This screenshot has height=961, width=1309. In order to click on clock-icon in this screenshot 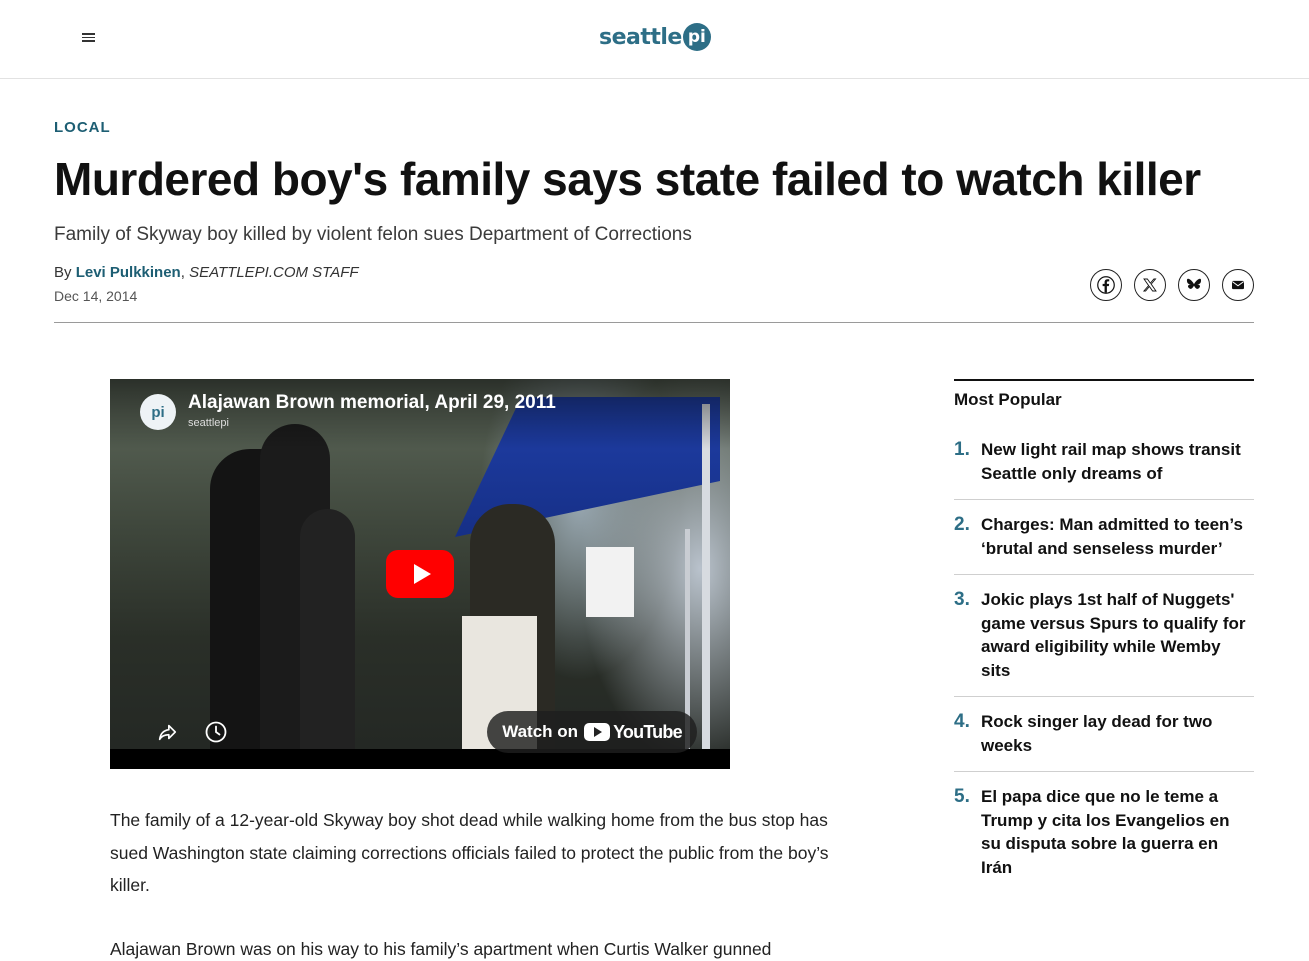, I will do `click(216, 732)`.